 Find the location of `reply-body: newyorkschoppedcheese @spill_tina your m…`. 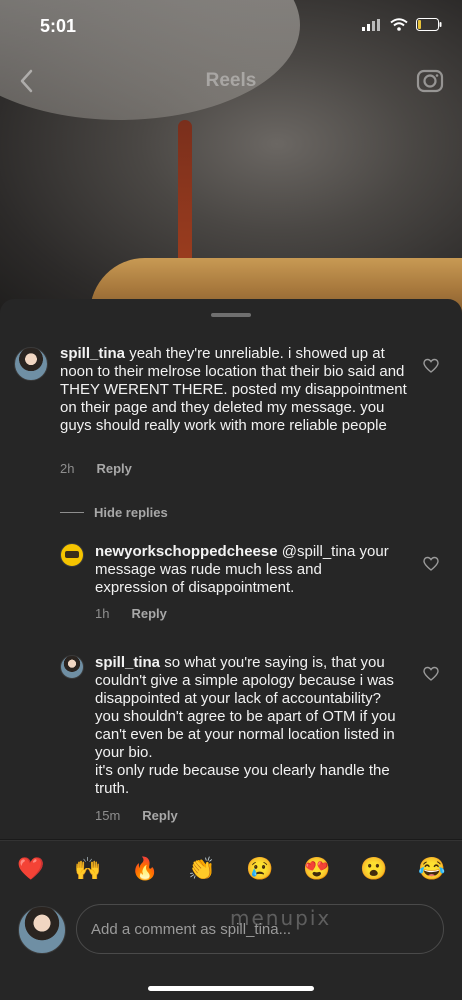

reply-body: newyorkschoppedcheese @spill_tina your m… is located at coordinates (245, 570).